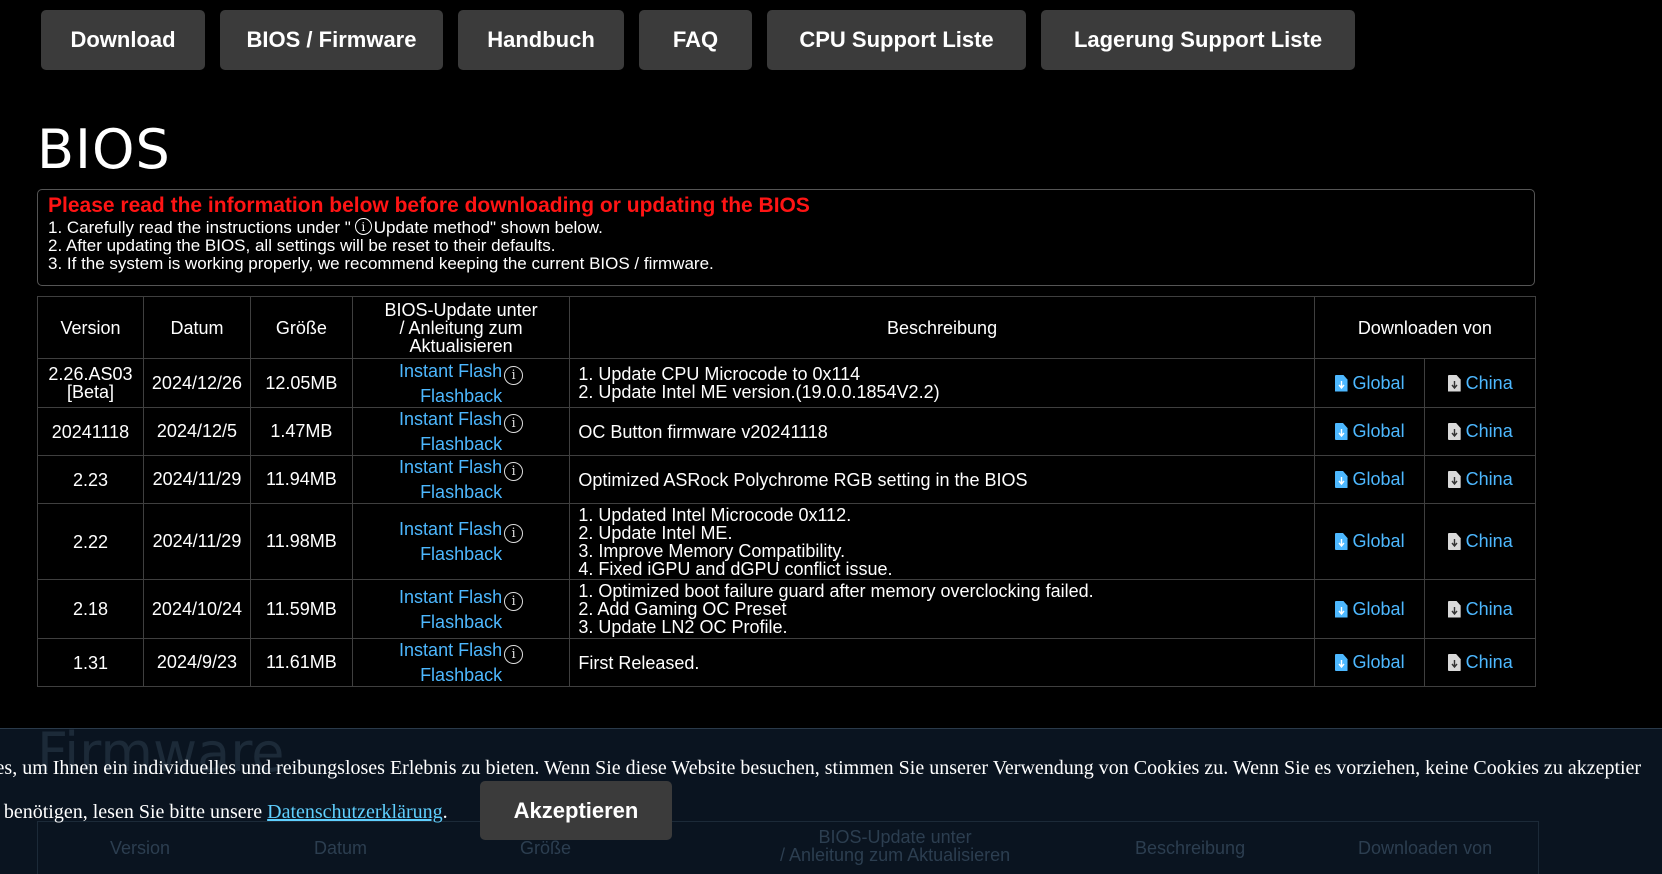 The width and height of the screenshot is (1662, 874). What do you see at coordinates (576, 810) in the screenshot?
I see `accept-cookies-button: Akzeptieren` at bounding box center [576, 810].